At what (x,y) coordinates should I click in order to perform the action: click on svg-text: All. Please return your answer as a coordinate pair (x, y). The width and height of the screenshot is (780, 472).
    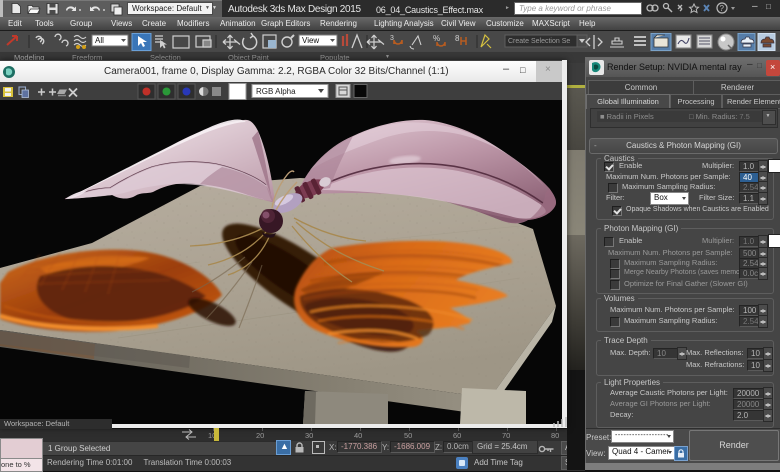
    Looking at the image, I should click on (99, 40).